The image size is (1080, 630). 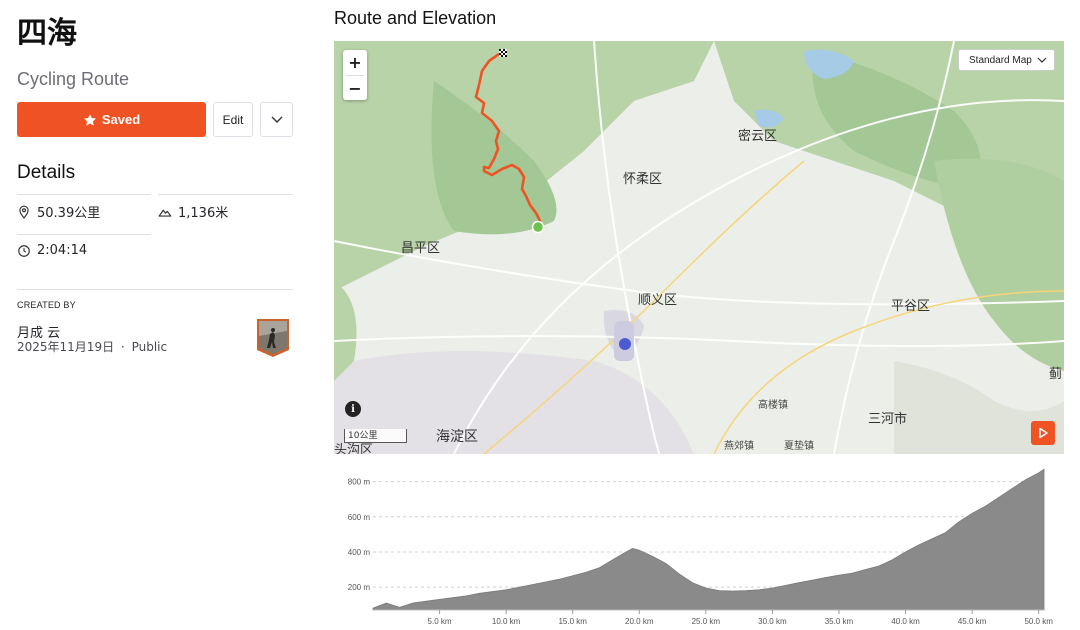 I want to click on place-pinggu: 平谷区, so click(x=911, y=306).